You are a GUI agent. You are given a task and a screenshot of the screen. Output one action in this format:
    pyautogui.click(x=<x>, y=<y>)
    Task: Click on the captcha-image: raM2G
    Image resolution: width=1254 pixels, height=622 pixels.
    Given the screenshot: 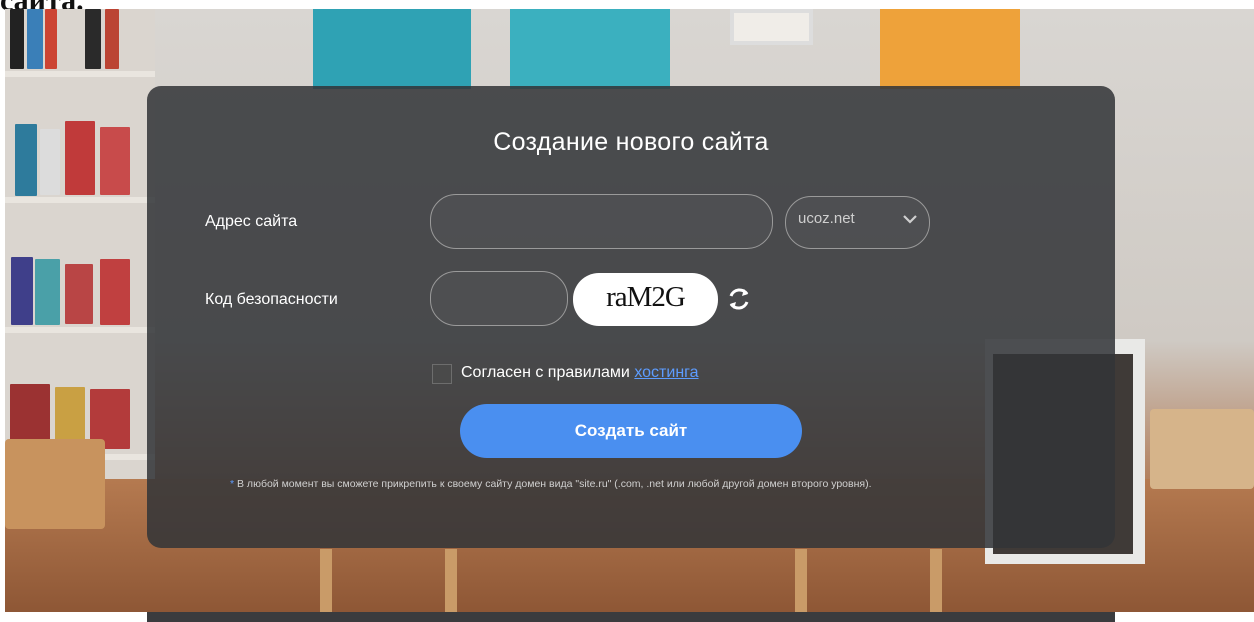 What is the action you would take?
    pyautogui.click(x=645, y=299)
    